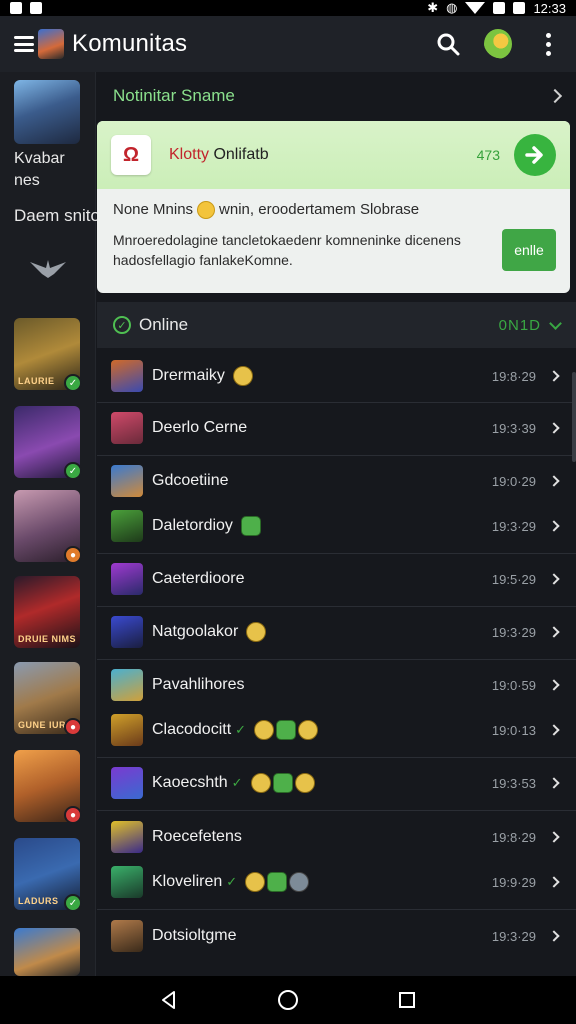 Image resolution: width=576 pixels, height=1024 pixels. I want to click on contact-name: Clacodocitt, so click(192, 729).